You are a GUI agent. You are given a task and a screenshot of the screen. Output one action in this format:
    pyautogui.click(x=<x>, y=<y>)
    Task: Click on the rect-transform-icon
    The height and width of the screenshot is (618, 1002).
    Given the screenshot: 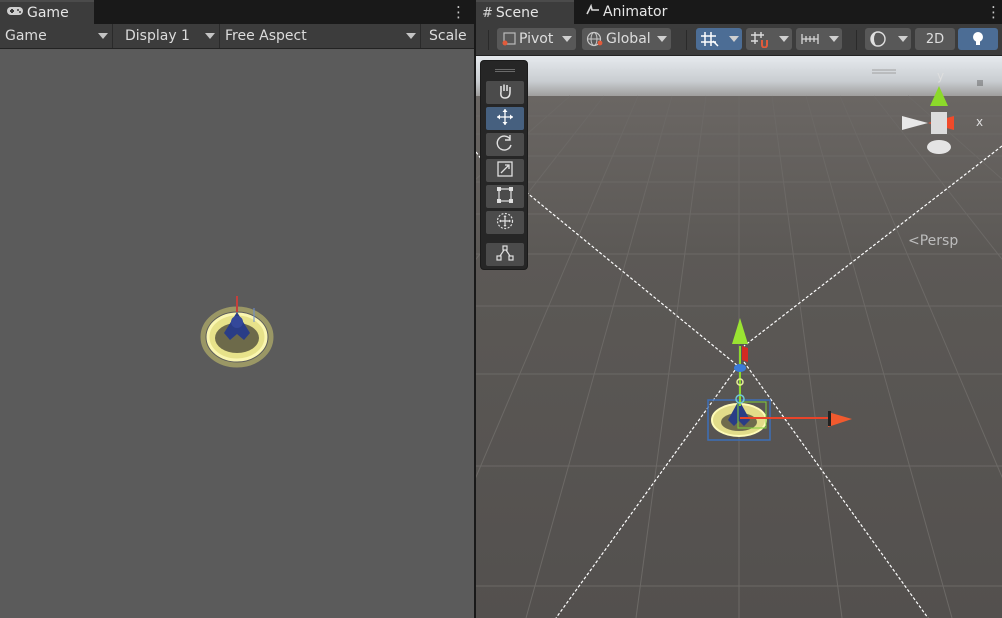 What is the action you would take?
    pyautogui.click(x=505, y=197)
    